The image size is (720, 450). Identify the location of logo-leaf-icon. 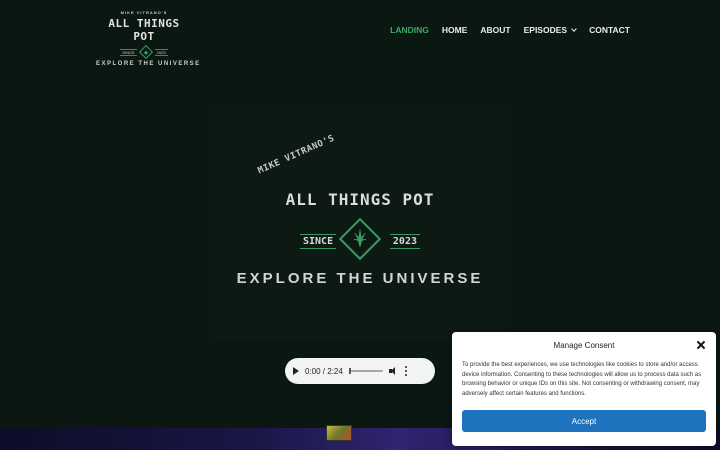
(145, 52).